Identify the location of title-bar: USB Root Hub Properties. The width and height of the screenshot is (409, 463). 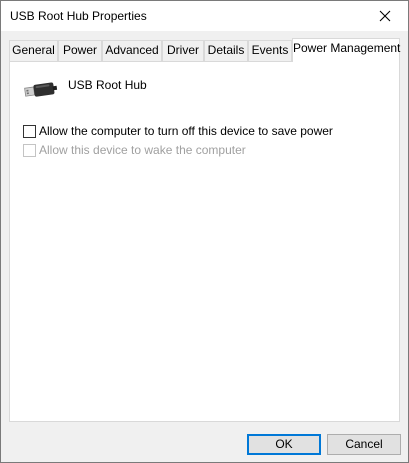
(204, 16).